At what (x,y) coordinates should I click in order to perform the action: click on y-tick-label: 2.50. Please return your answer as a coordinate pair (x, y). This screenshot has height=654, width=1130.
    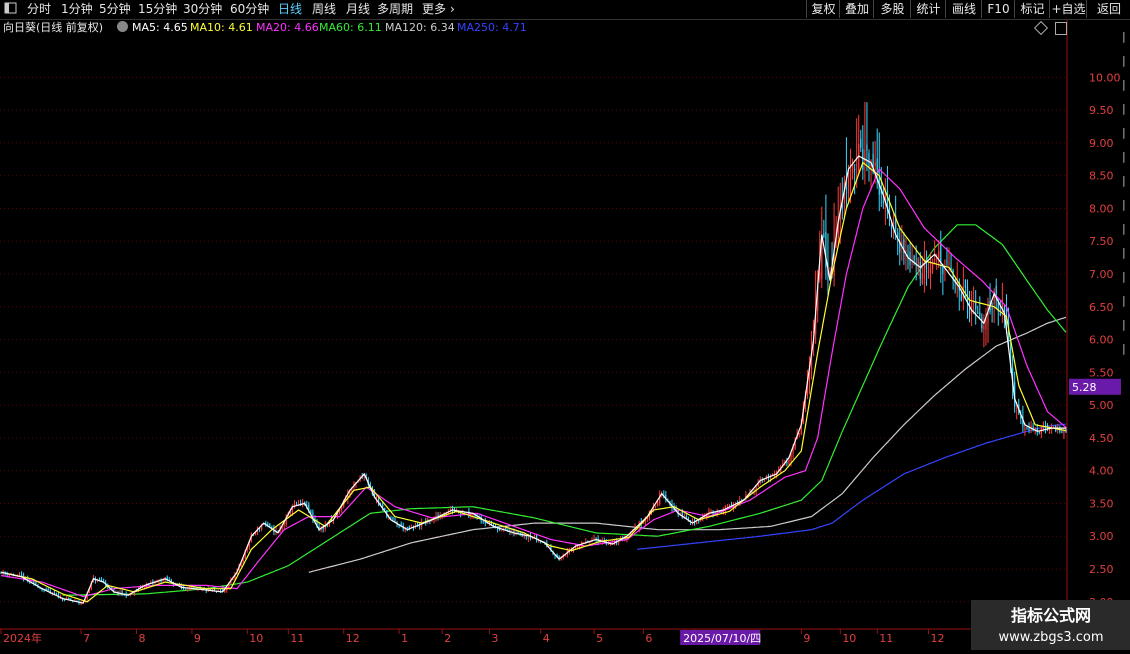
    Looking at the image, I should click on (1101, 569).